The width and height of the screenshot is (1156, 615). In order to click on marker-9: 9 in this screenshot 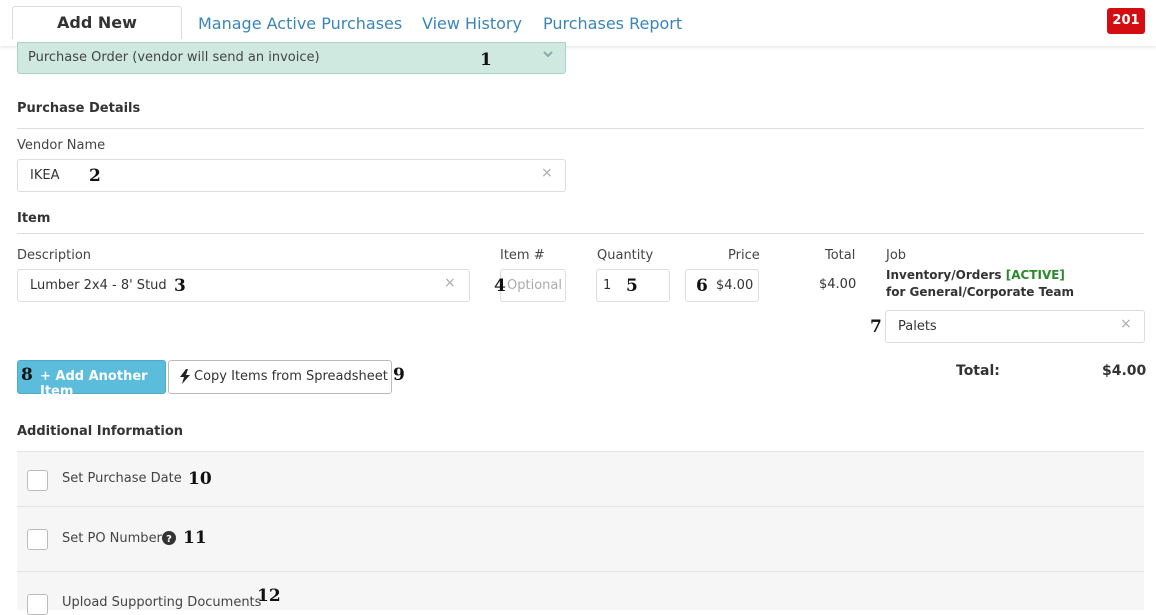, I will do `click(399, 375)`.